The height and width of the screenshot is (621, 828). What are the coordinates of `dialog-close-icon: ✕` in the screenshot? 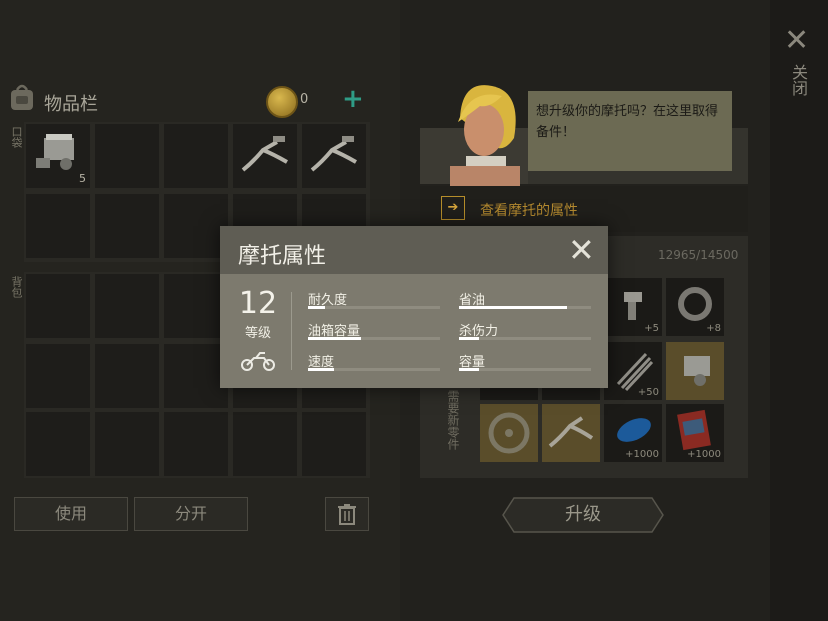 It's located at (581, 250).